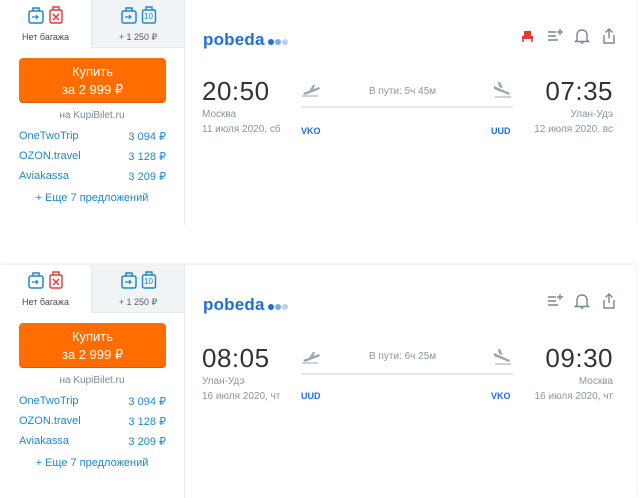  Describe the element at coordinates (311, 396) in the screenshot. I see `departure-airport-code: UUD` at that location.